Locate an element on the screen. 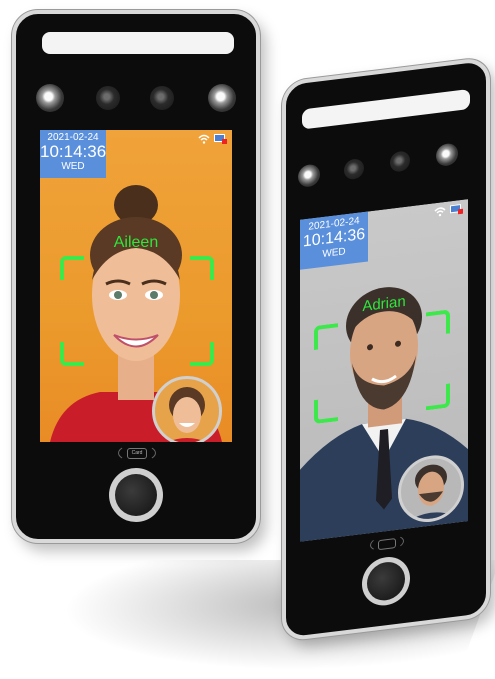  time-text: 10:14:36 is located at coordinates (73, 151).